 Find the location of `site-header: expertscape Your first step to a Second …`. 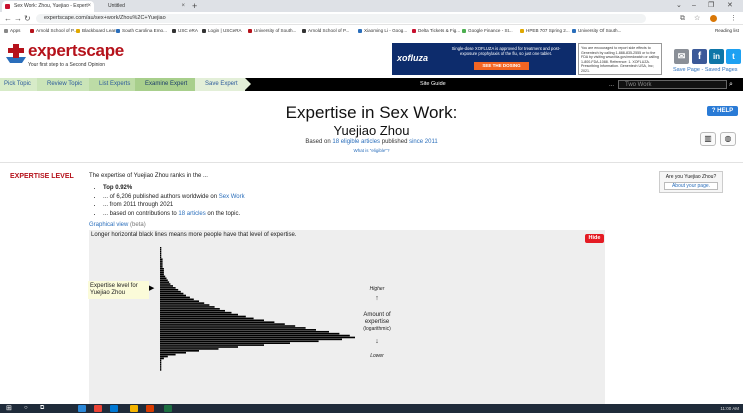

site-header: expertscape Your first step to a Second … is located at coordinates (371, 57).